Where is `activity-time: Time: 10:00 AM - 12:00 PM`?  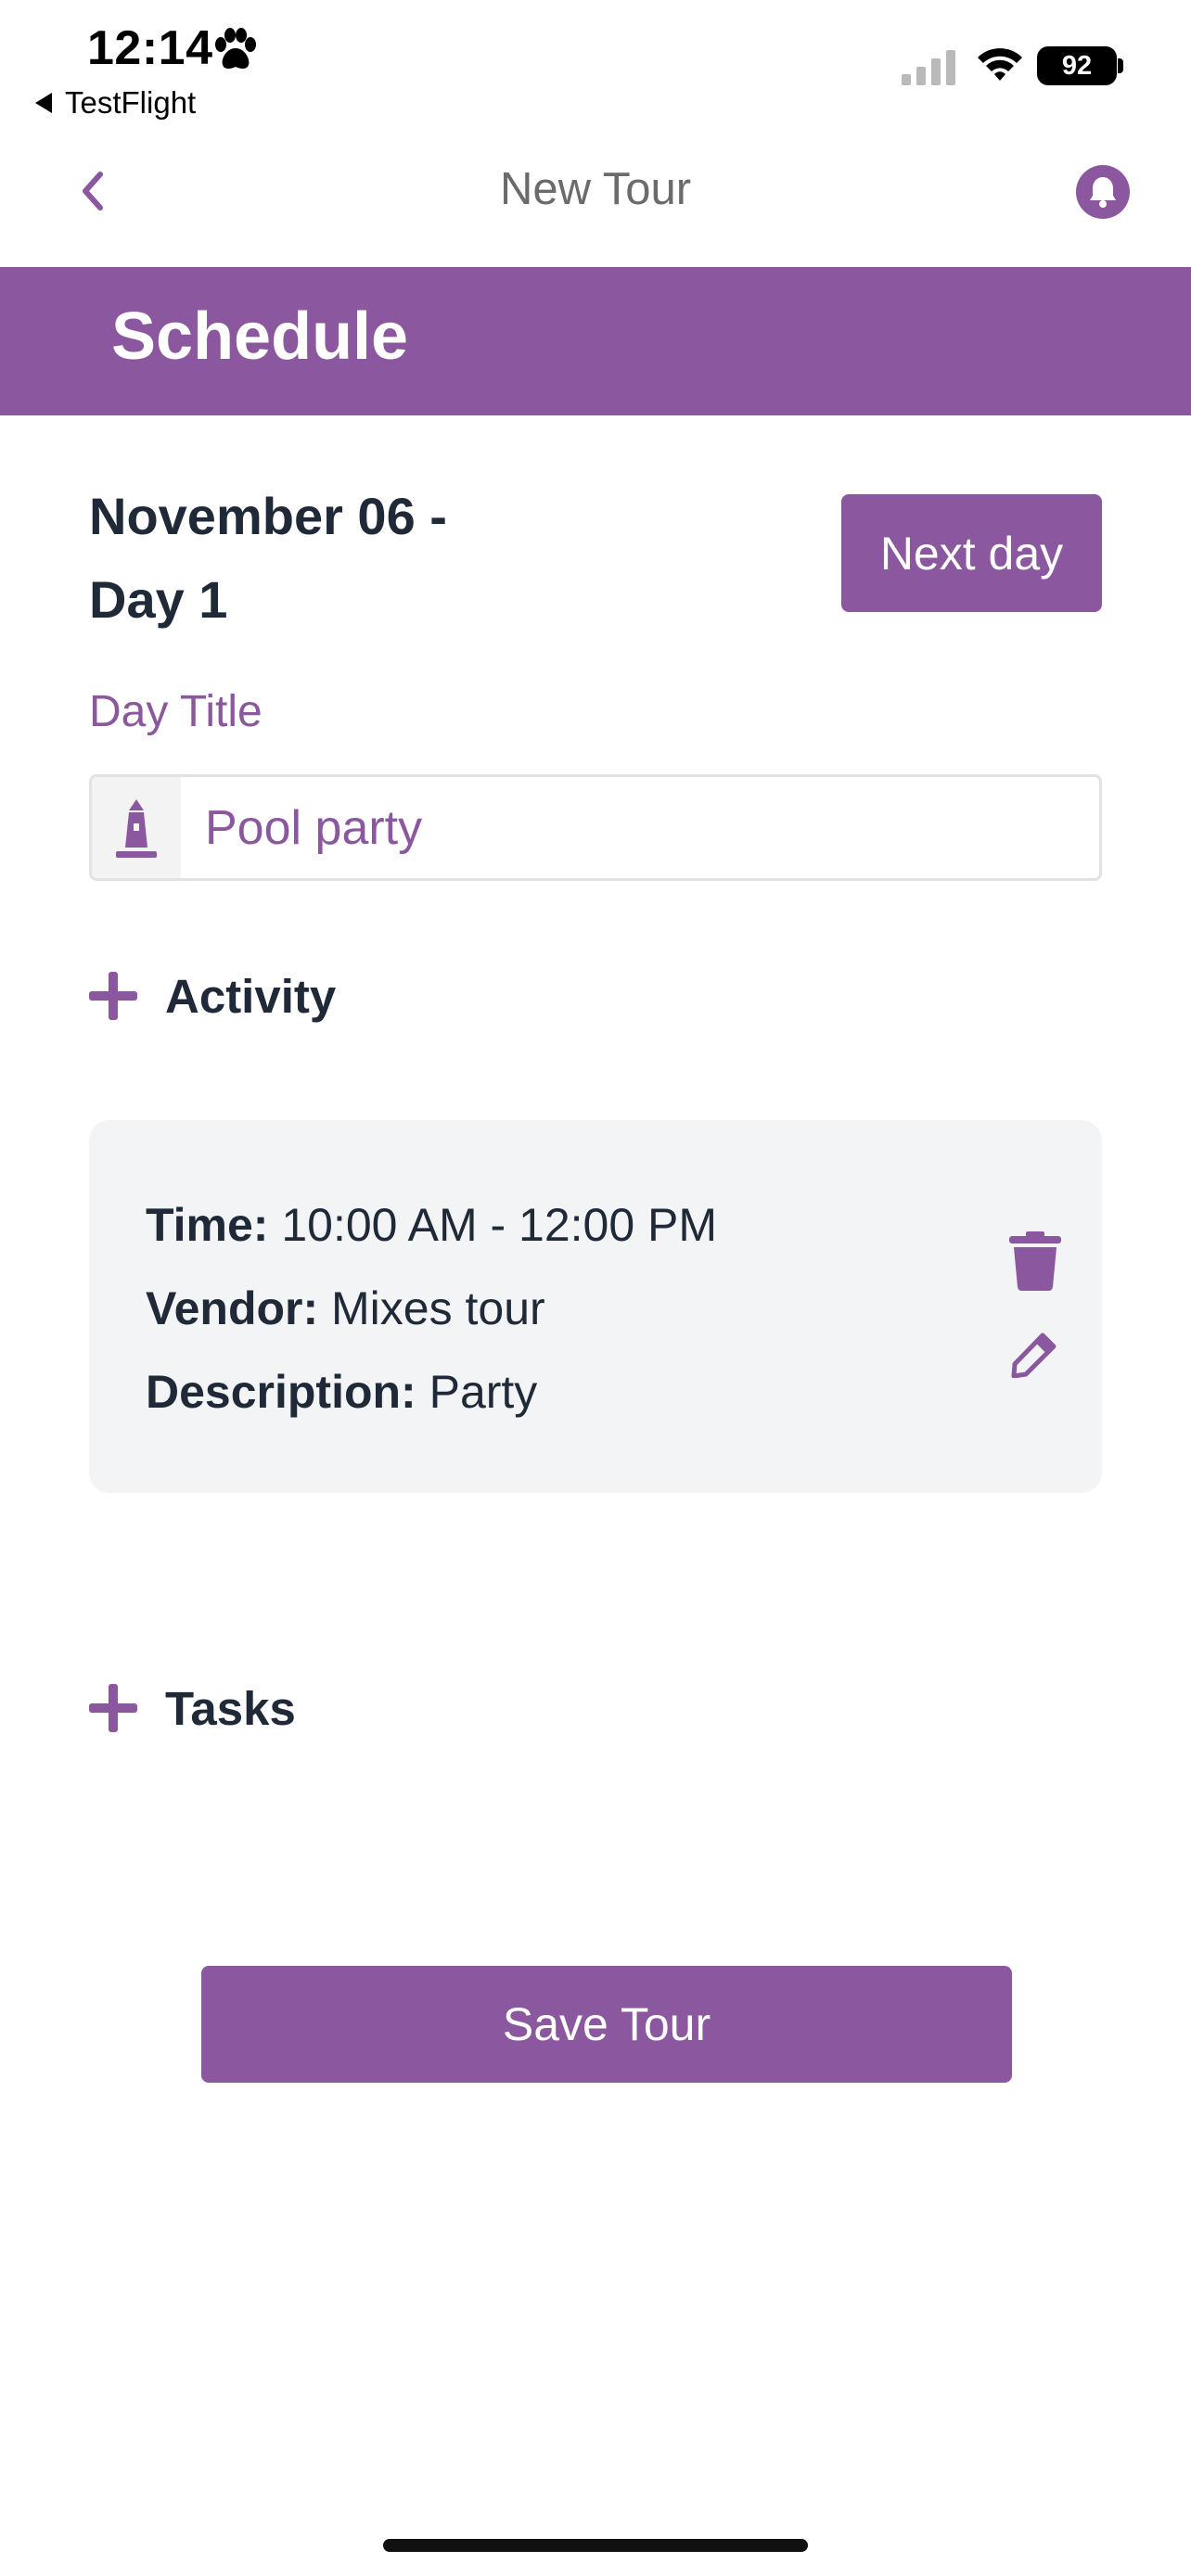 activity-time: Time: 10:00 AM - 12:00 PM is located at coordinates (431, 1225).